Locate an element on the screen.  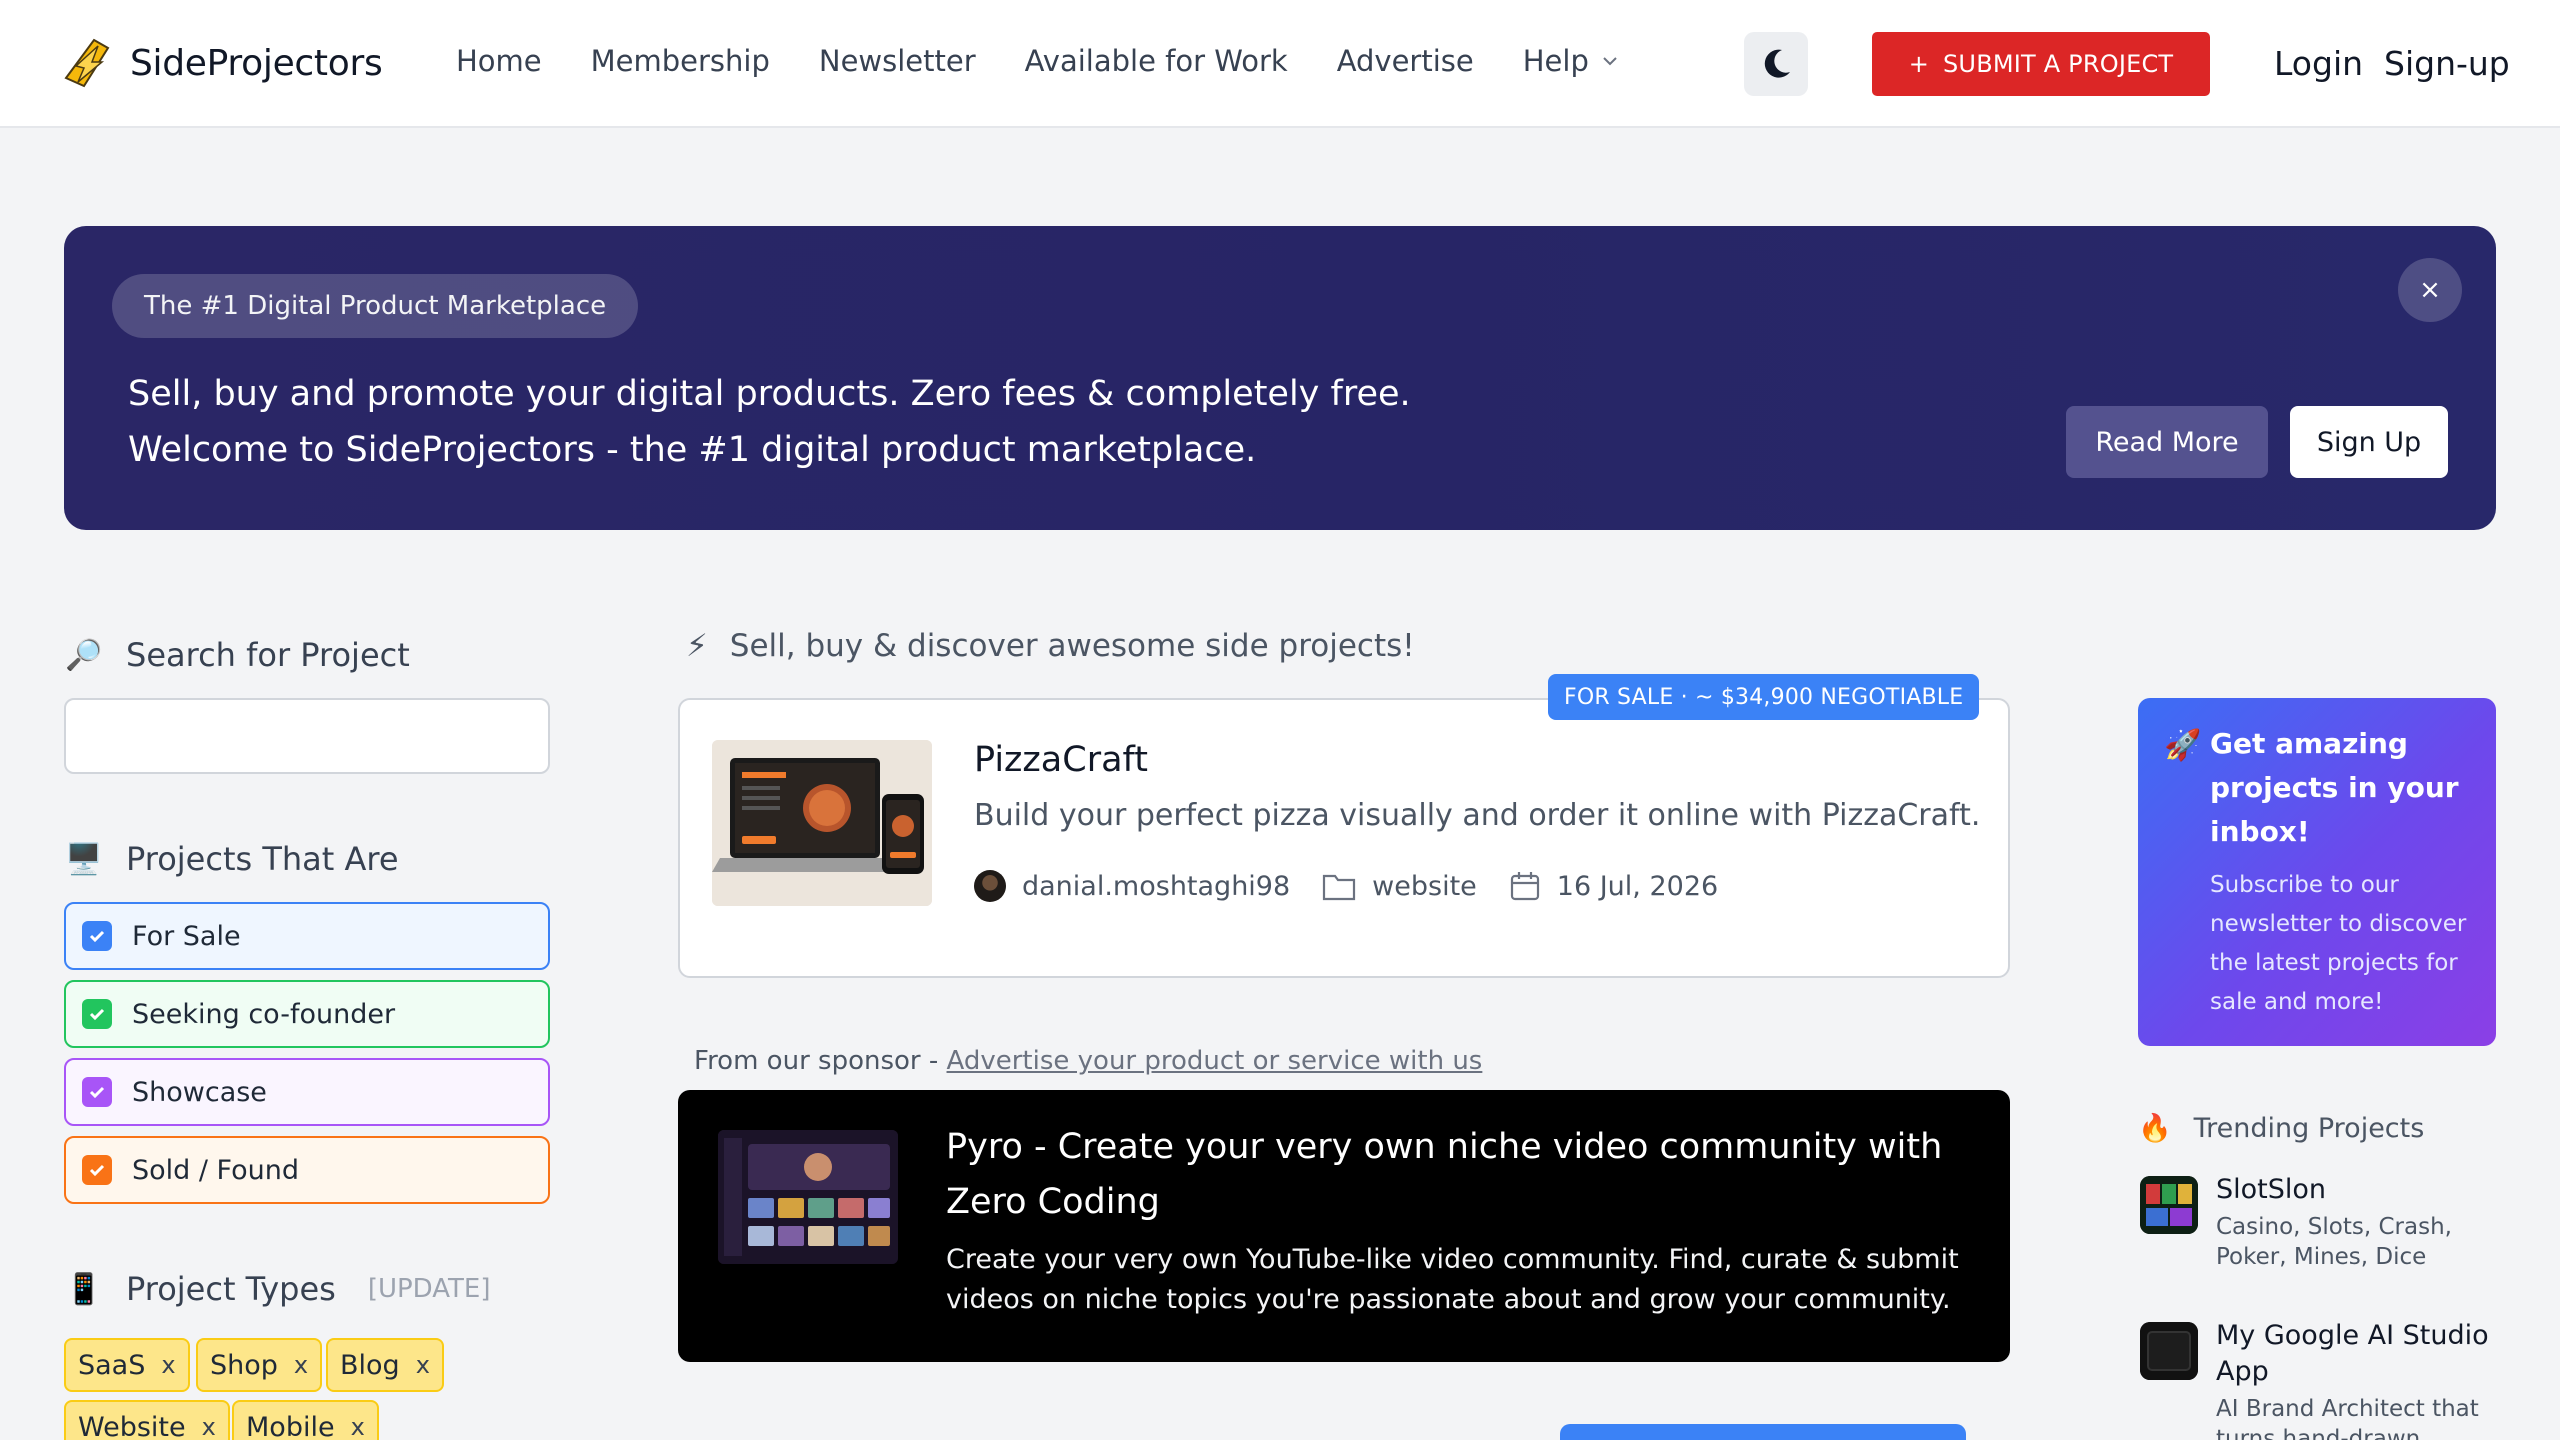
trending-title: 🔥 Trending Projects is located at coordinates (2281, 1128).